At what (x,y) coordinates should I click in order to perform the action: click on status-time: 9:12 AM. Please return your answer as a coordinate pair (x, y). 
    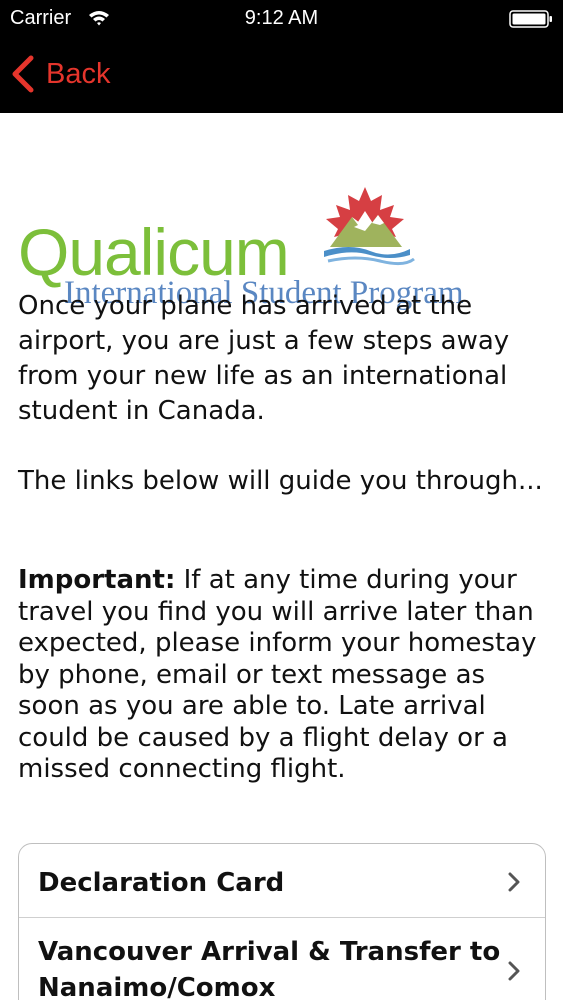
    Looking at the image, I should click on (281, 18).